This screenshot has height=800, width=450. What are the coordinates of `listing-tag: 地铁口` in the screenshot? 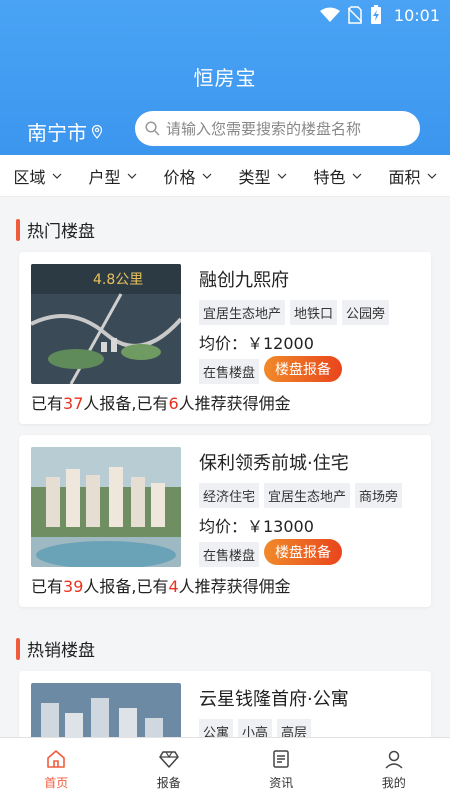 It's located at (314, 312).